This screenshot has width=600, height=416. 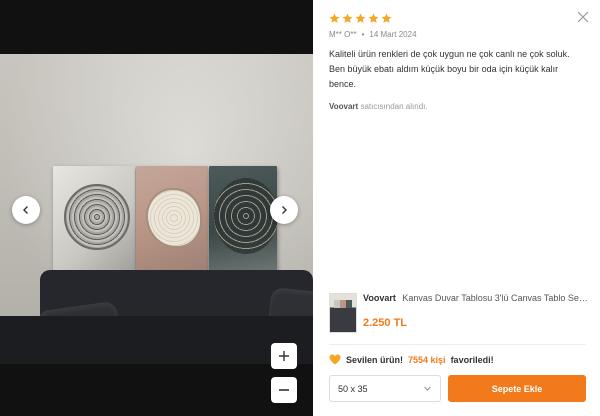 I want to click on purchase-actions: 50 x 35 Sepete Ekle, so click(x=457, y=388).